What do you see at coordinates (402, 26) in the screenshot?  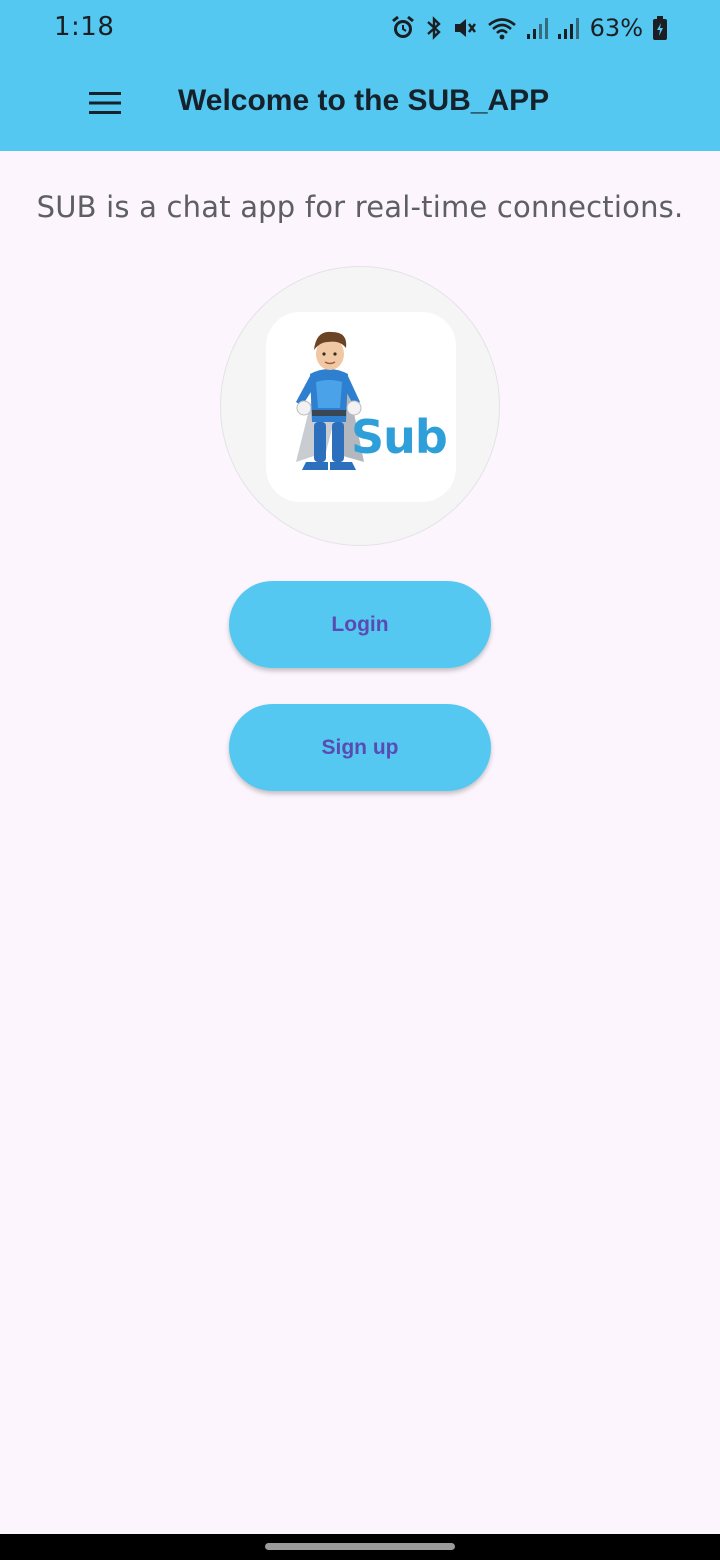 I see `alarm-icon` at bounding box center [402, 26].